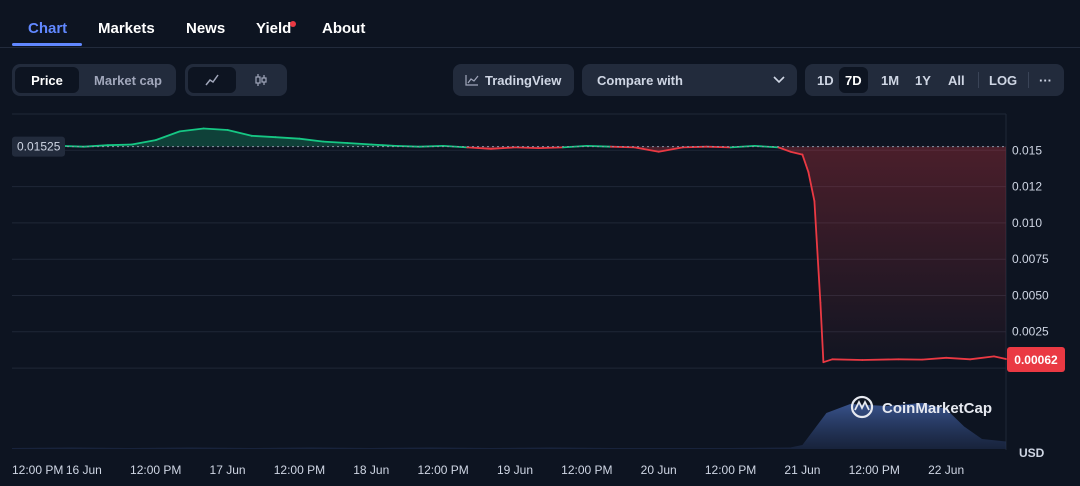  What do you see at coordinates (293, 24) in the screenshot?
I see `notification-dot` at bounding box center [293, 24].